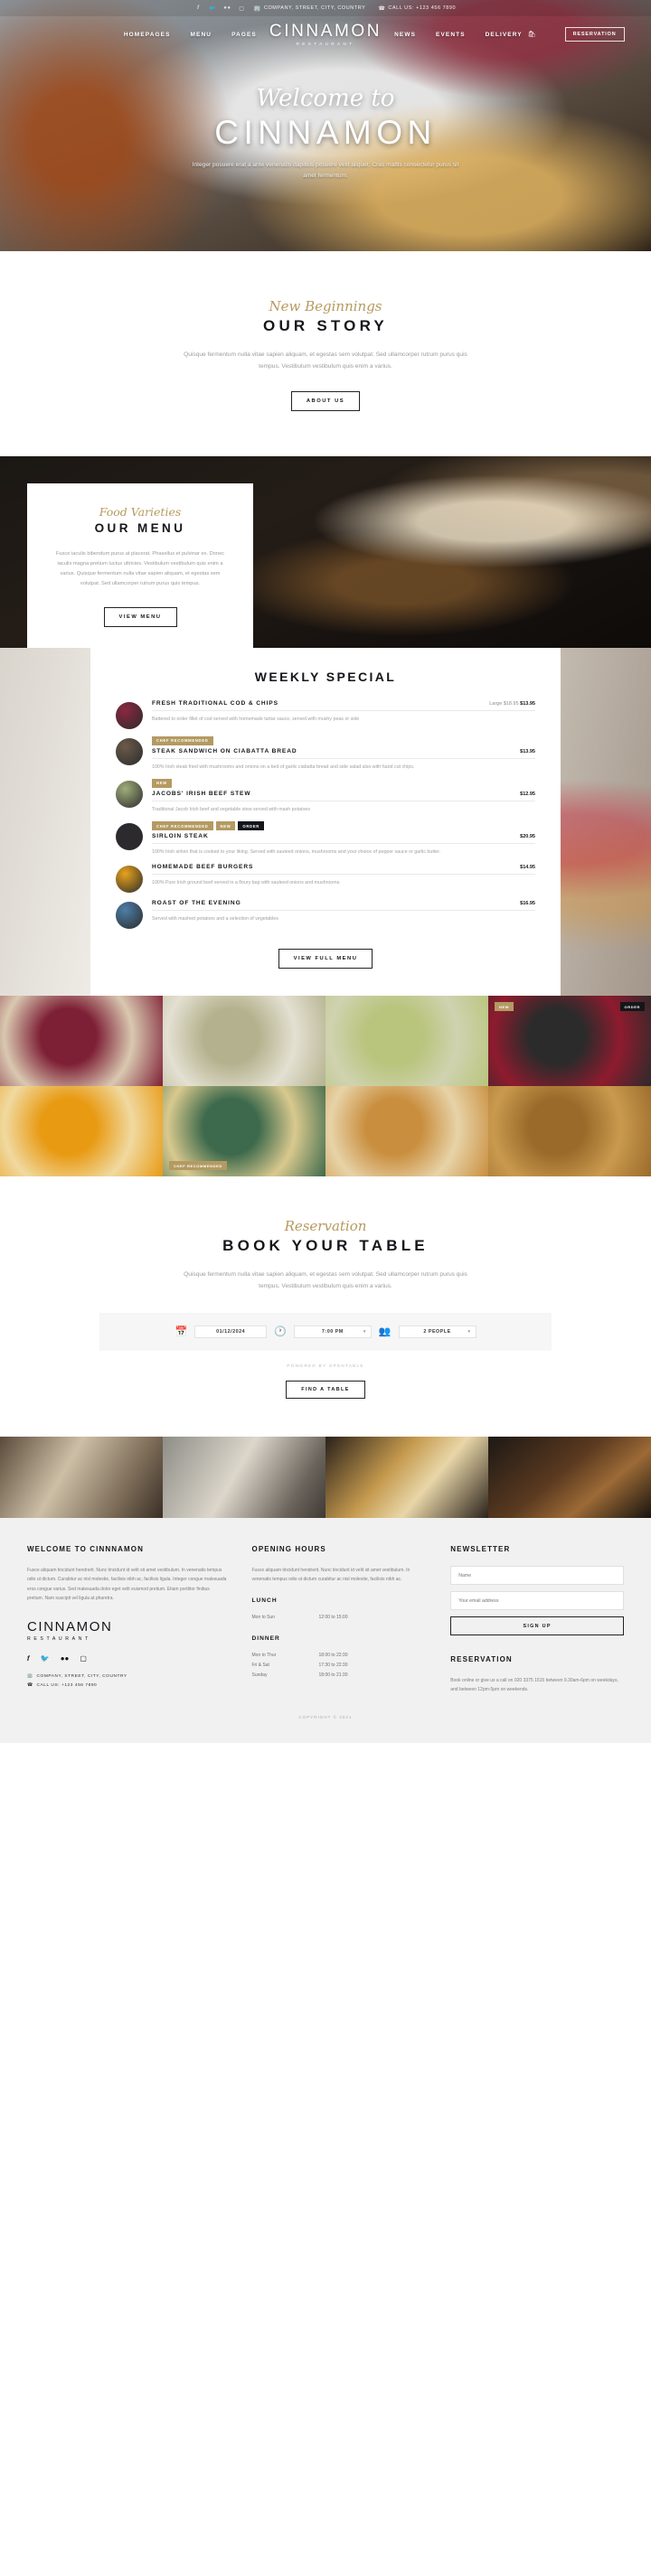 Image resolution: width=651 pixels, height=2576 pixels. I want to click on view-full-menu-button: VIEW FULL MENU, so click(326, 959).